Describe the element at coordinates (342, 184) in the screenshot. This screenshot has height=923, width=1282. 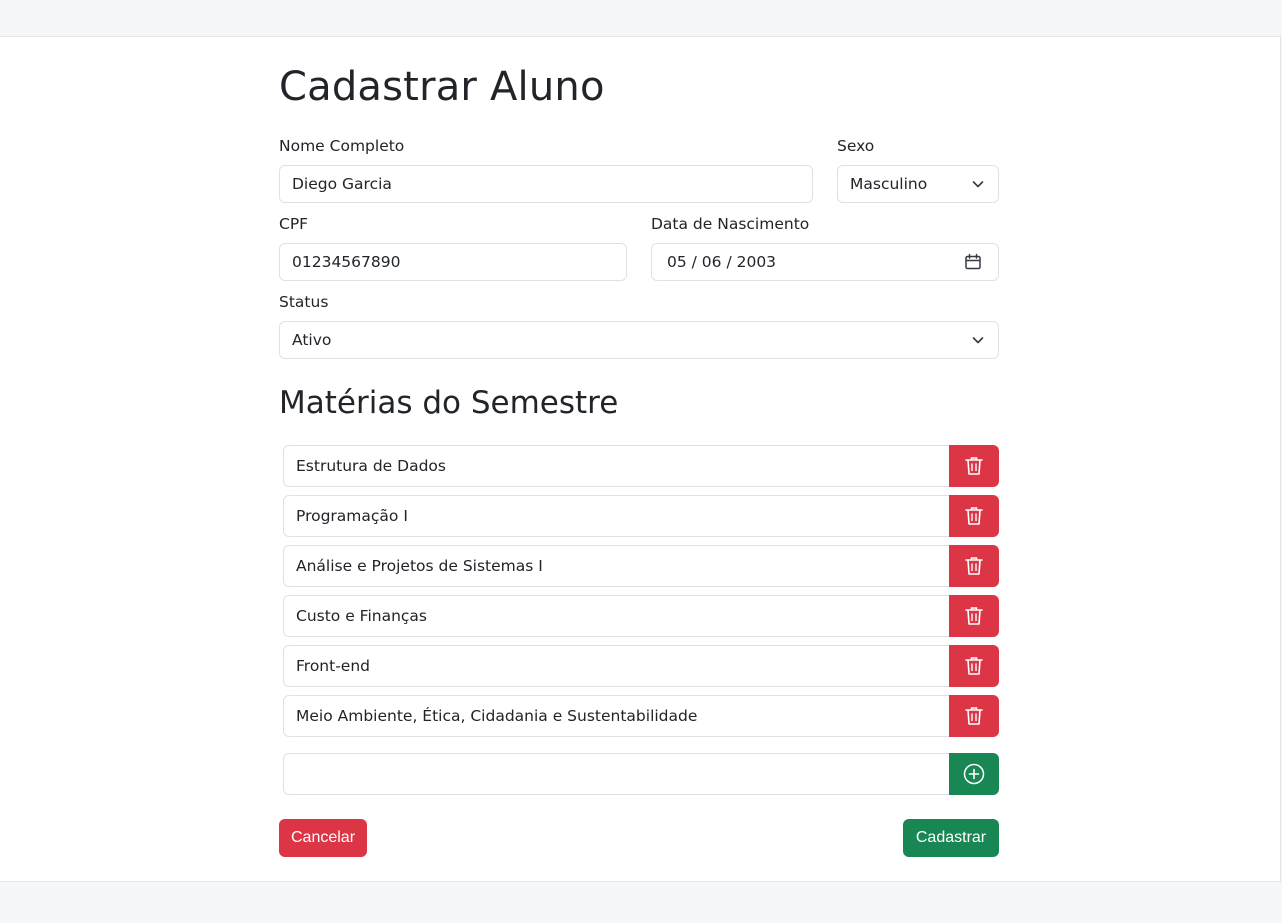
I see `nome-value: Diego Garcia` at that location.